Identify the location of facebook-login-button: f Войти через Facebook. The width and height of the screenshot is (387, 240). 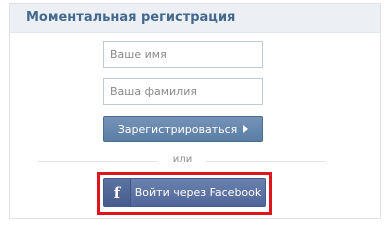
(184, 192).